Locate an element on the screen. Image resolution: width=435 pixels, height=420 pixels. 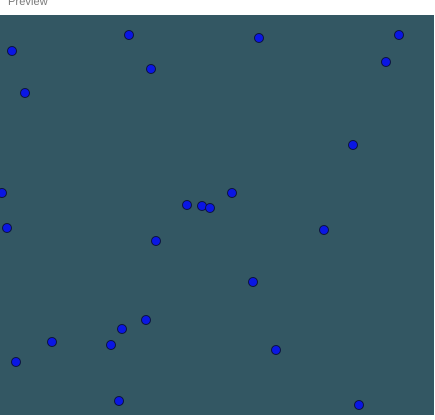
window-title: Preview is located at coordinates (28, 4).